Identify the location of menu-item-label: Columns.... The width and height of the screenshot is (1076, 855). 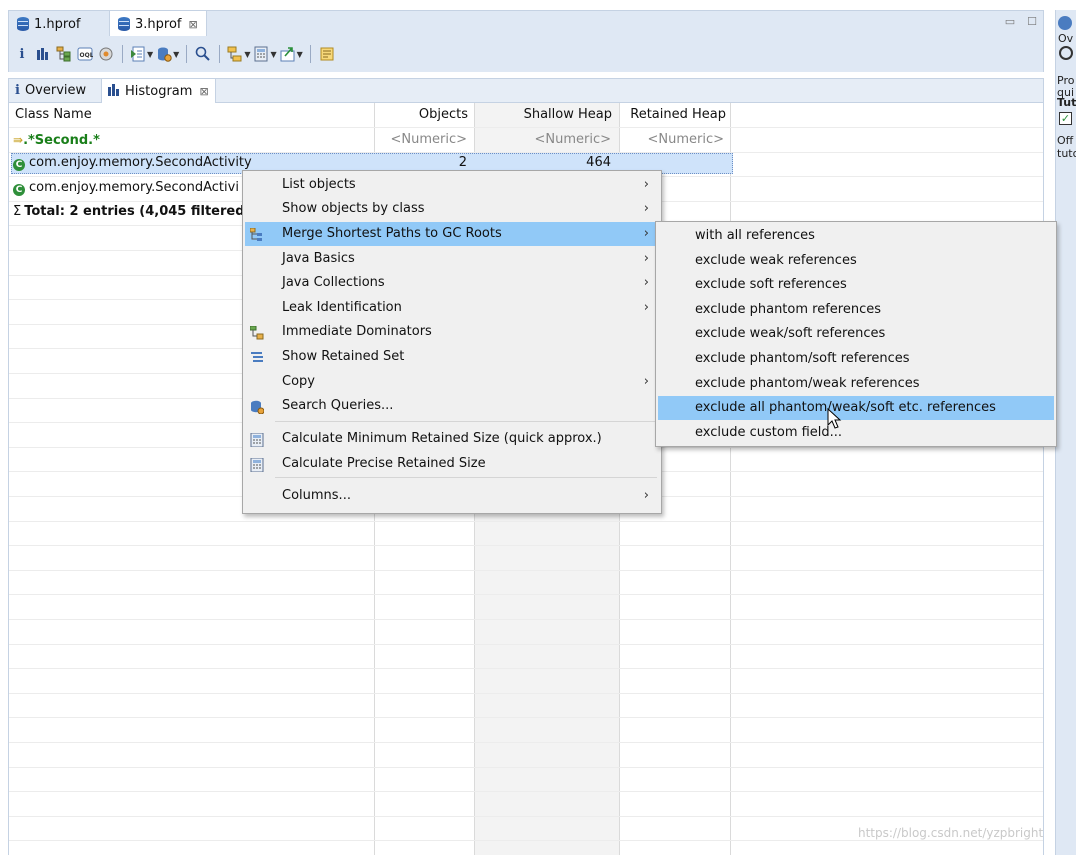
(316, 495).